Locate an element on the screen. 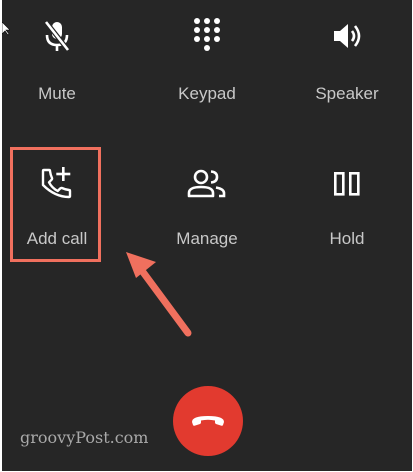 The width and height of the screenshot is (413, 472). arrow-annotation-icon is located at coordinates (159, 294).